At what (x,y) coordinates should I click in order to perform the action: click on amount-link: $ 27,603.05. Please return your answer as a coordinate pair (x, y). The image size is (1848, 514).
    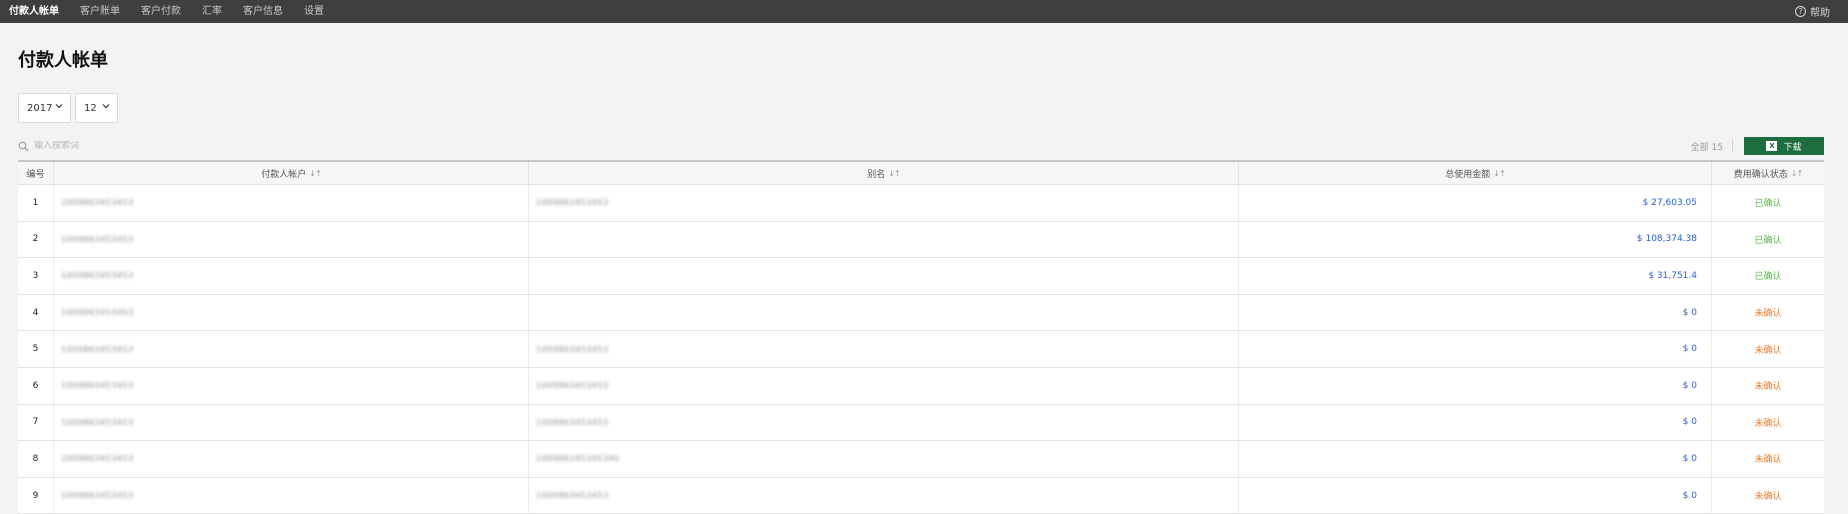
    Looking at the image, I should click on (1670, 203).